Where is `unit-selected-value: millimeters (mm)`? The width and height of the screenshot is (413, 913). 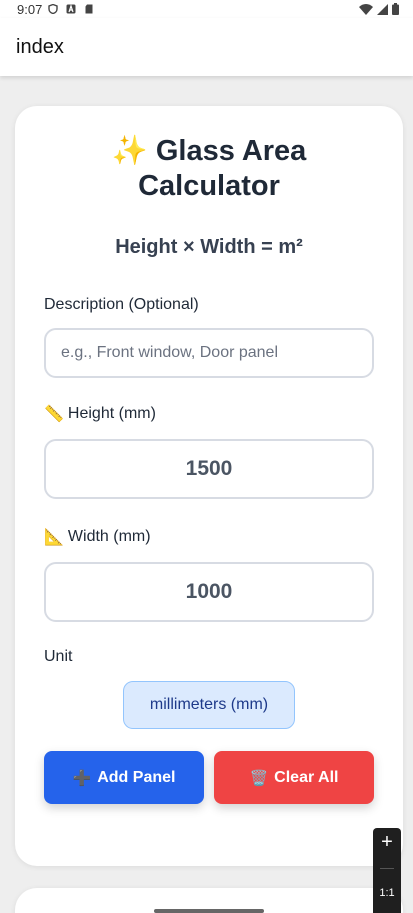
unit-selected-value: millimeters (mm) is located at coordinates (209, 704).